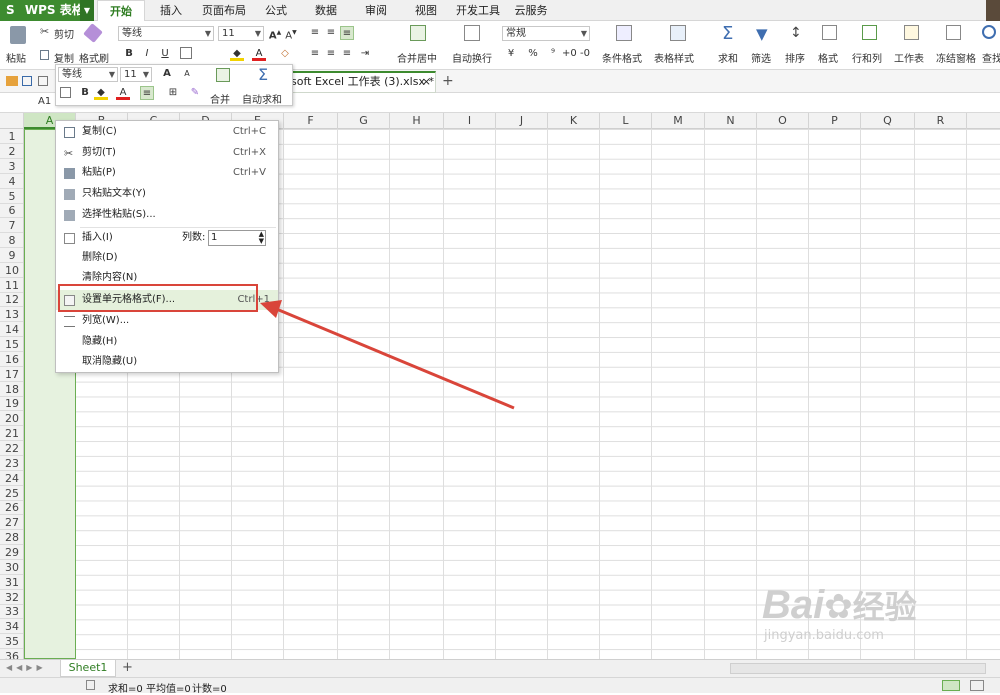  I want to click on row-header: 36, so click(11, 654).